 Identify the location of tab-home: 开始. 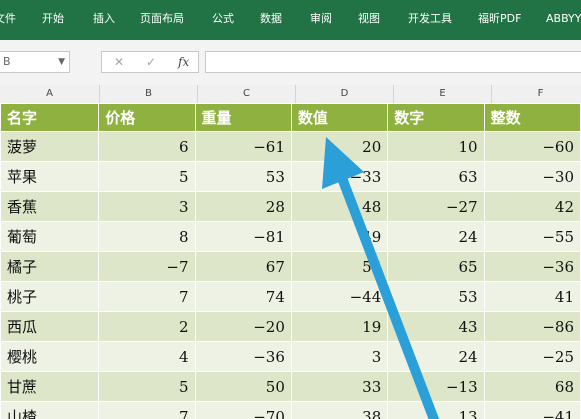
(53, 20).